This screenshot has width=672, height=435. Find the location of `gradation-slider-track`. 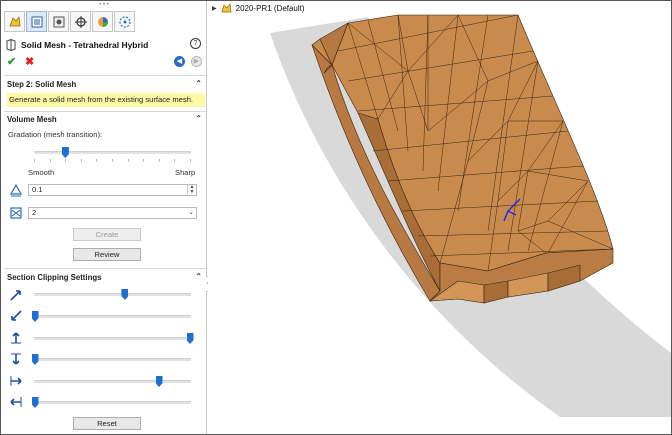

gradation-slider-track is located at coordinates (112, 152).